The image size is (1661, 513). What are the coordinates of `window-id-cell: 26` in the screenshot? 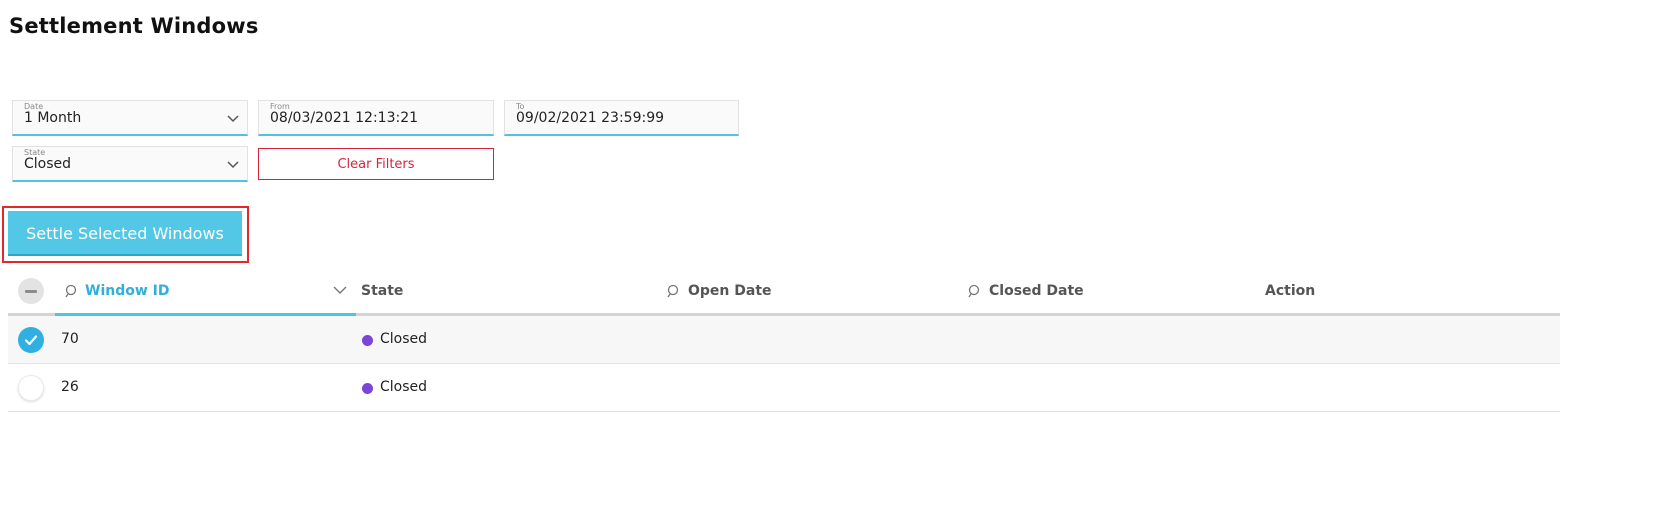 It's located at (70, 387).